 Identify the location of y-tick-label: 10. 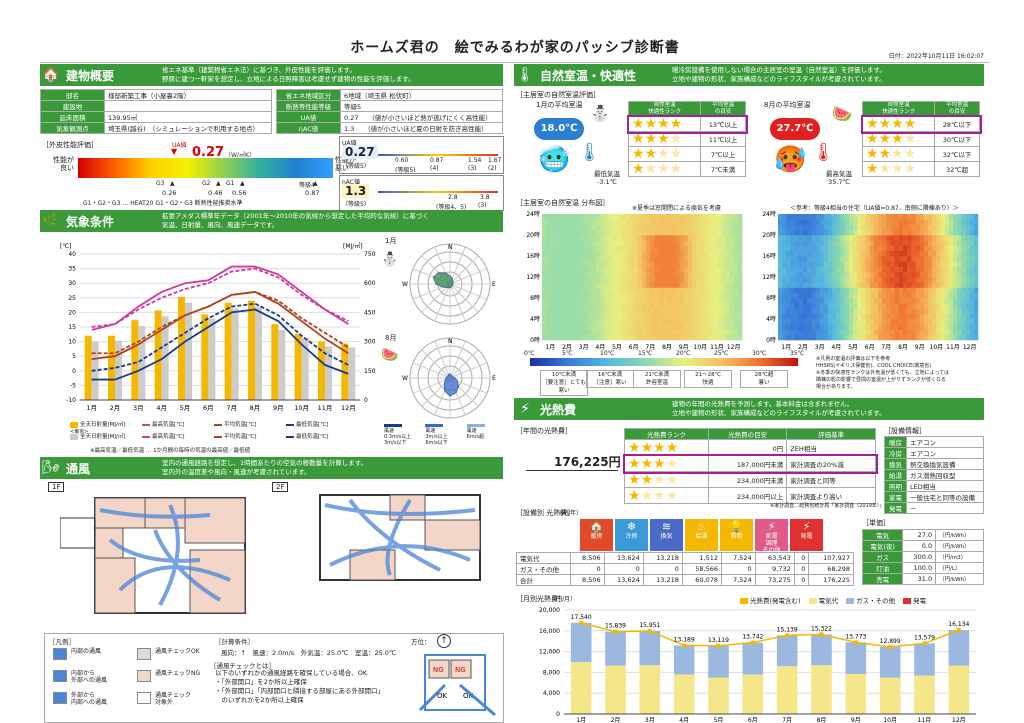
(72, 342).